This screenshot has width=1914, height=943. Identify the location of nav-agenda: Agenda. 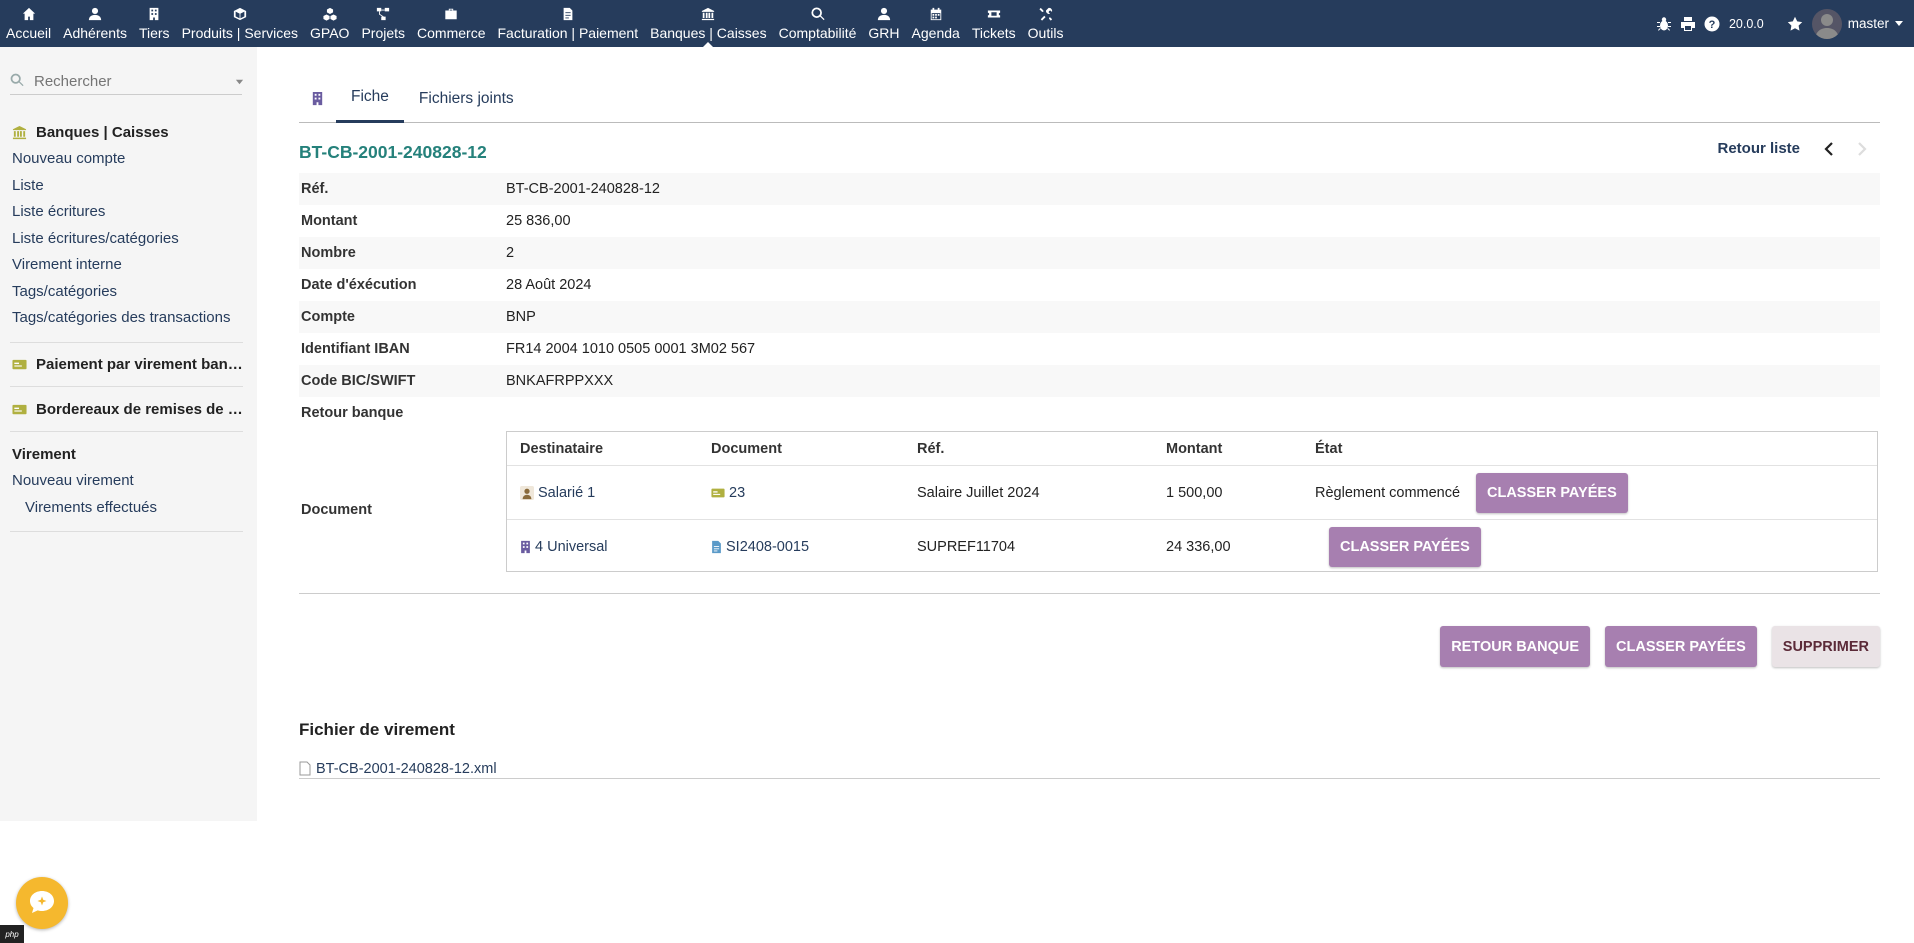
(936, 23).